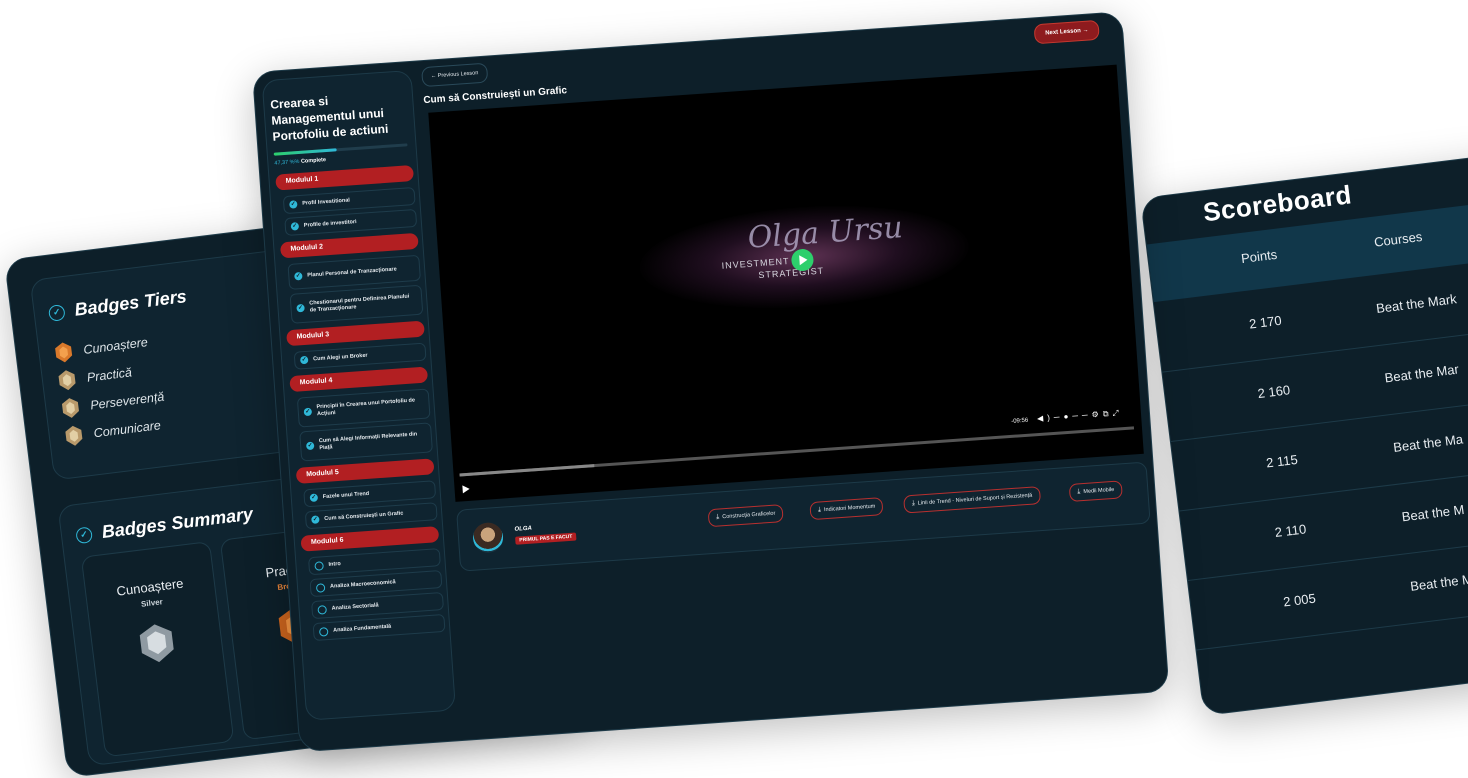 This screenshot has width=1468, height=778. I want to click on author-name: OLGA, so click(523, 529).